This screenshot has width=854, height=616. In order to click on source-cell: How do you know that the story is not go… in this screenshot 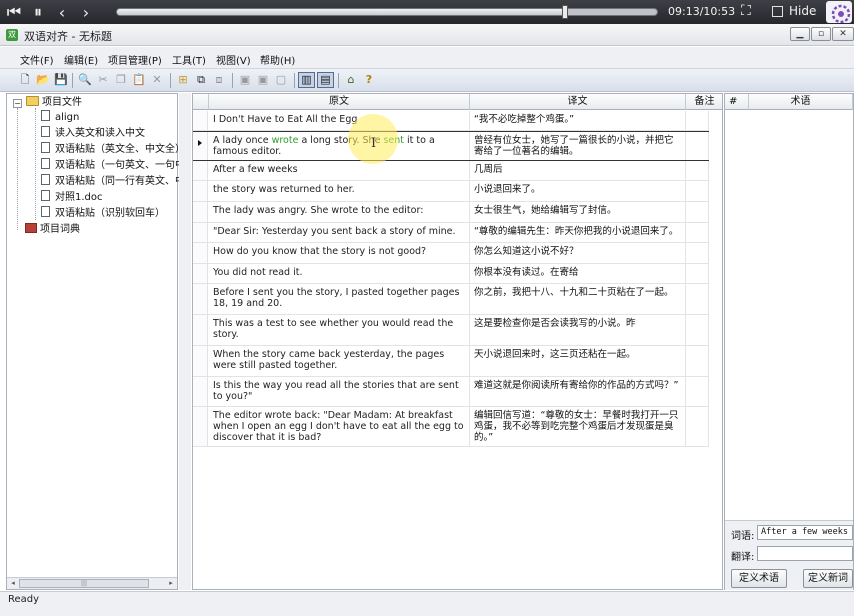, I will do `click(339, 253)`.